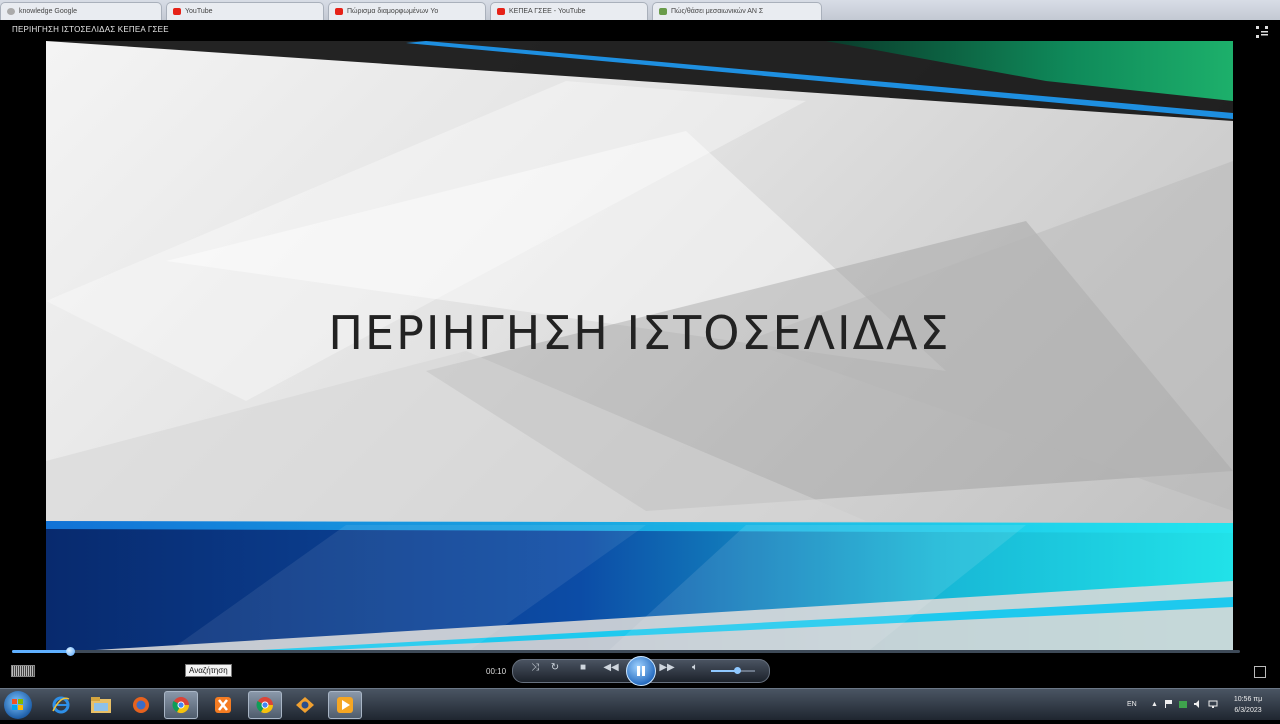 The height and width of the screenshot is (724, 1280). What do you see at coordinates (208, 670) in the screenshot?
I see `tooltip: Αναζήτηση` at bounding box center [208, 670].